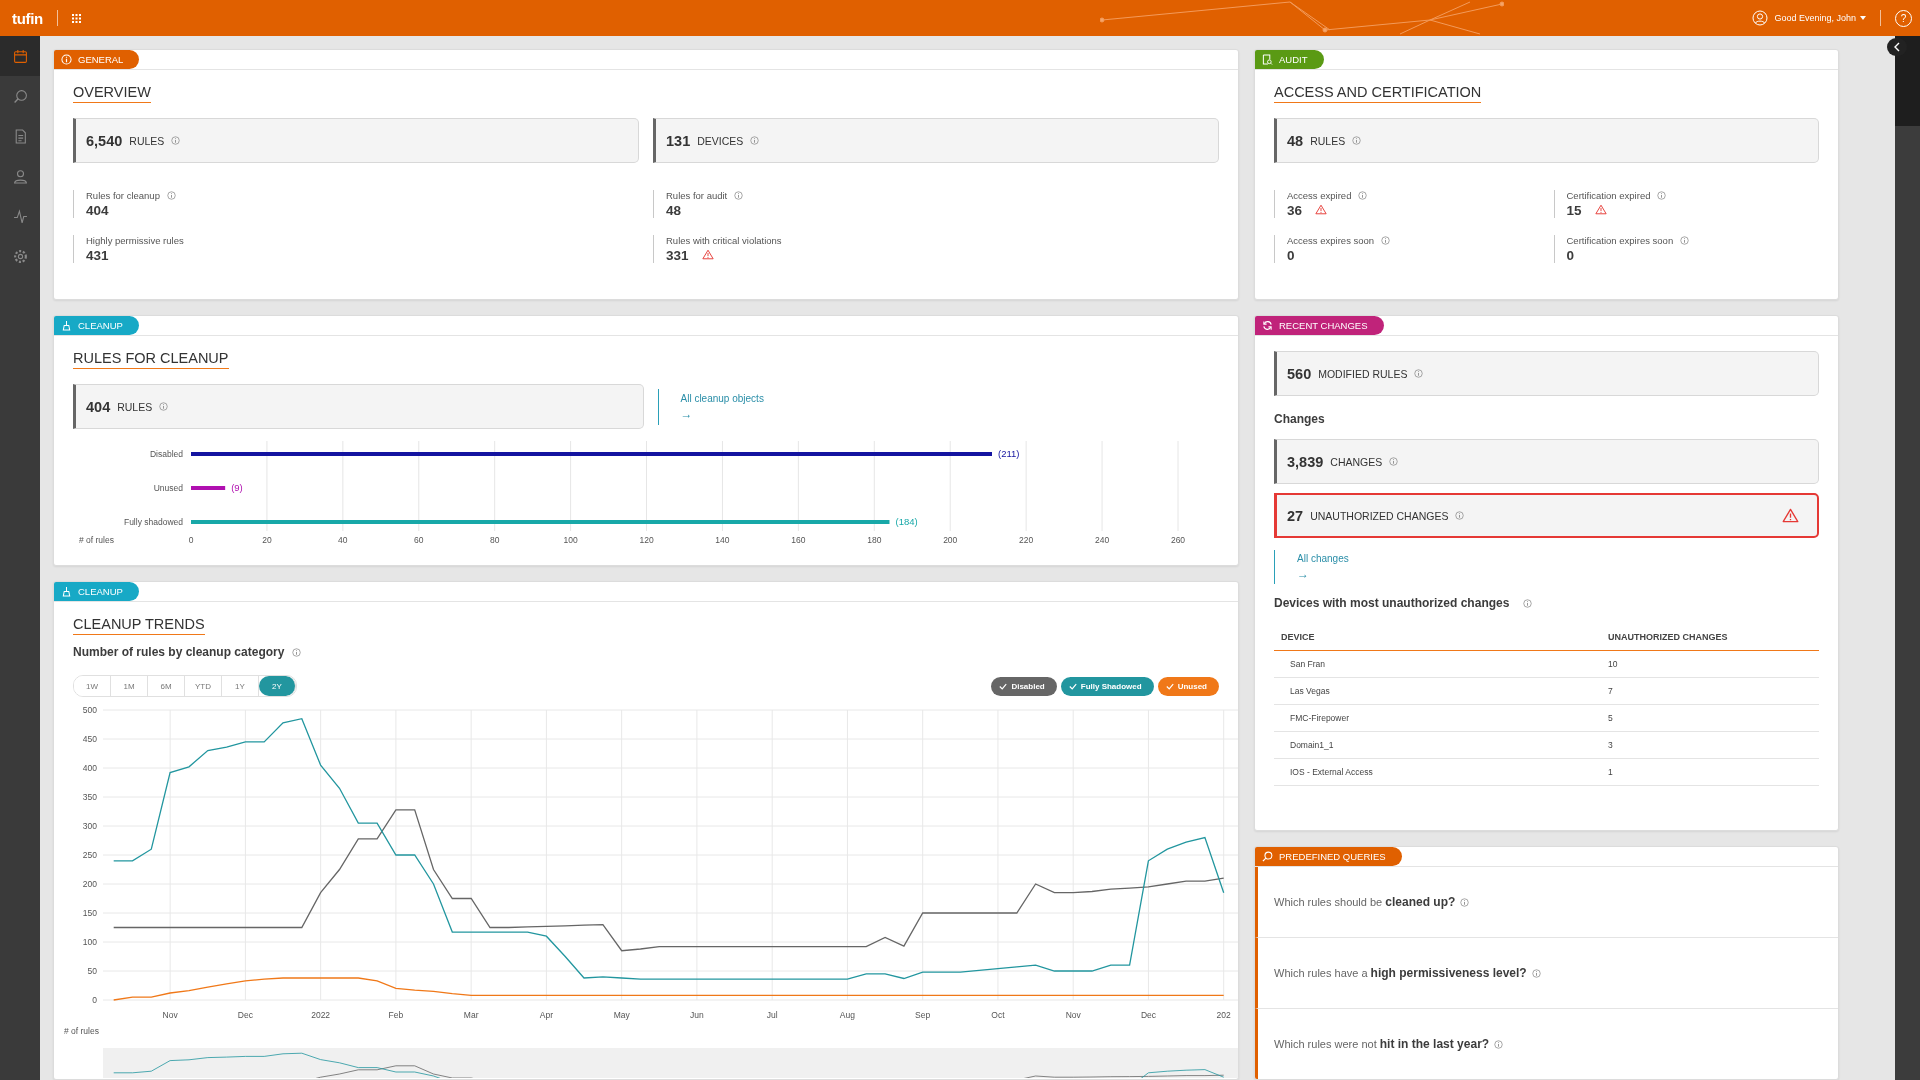 The height and width of the screenshot is (1080, 1920). I want to click on axis-tick-label: Aug, so click(847, 1015).